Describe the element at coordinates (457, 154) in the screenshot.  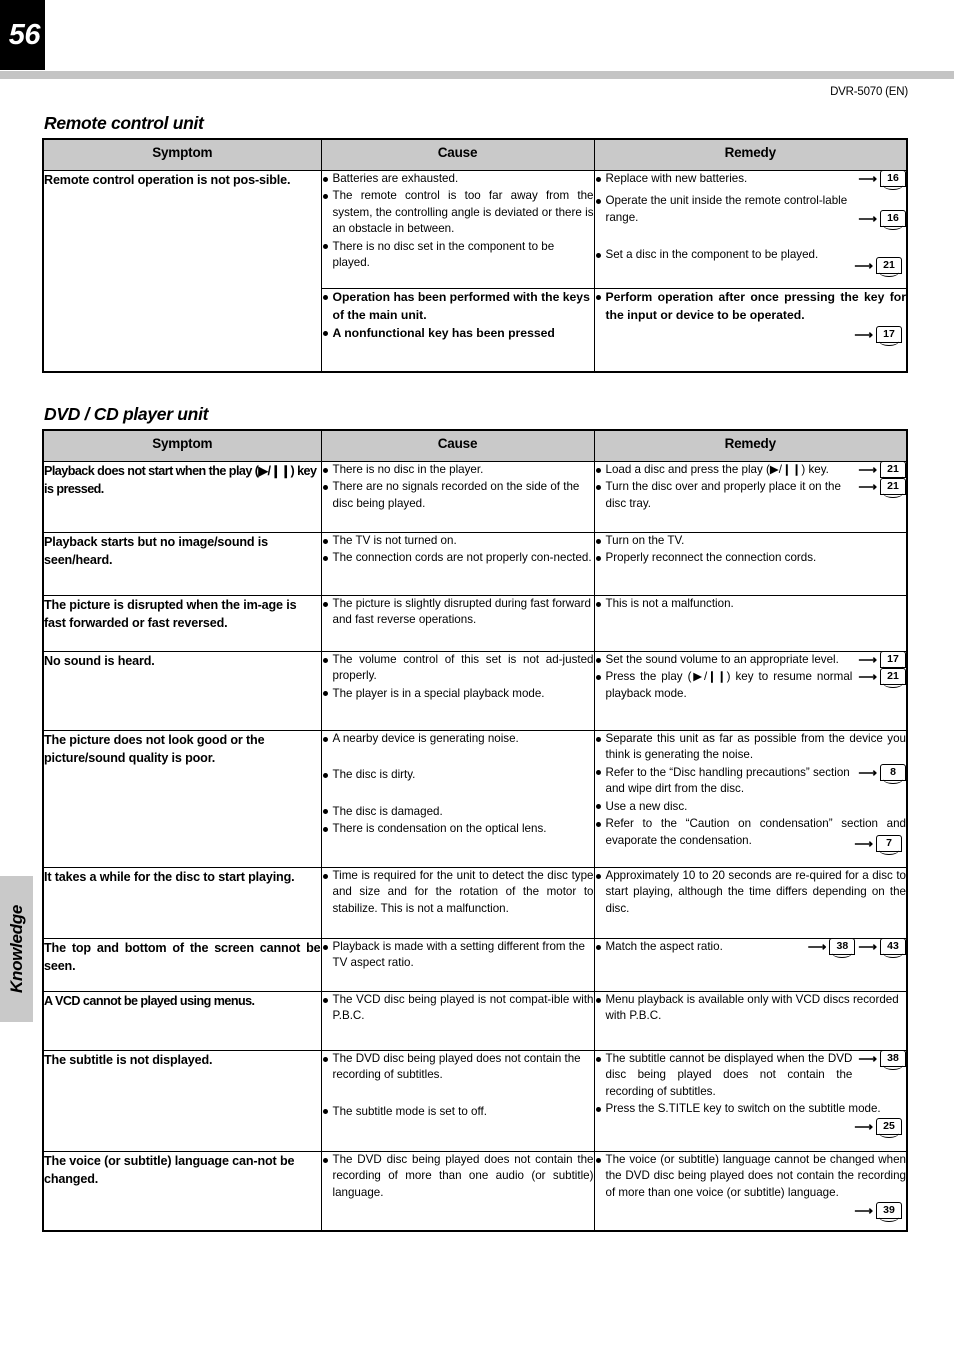
I see `column-header-cause: Cause` at that location.